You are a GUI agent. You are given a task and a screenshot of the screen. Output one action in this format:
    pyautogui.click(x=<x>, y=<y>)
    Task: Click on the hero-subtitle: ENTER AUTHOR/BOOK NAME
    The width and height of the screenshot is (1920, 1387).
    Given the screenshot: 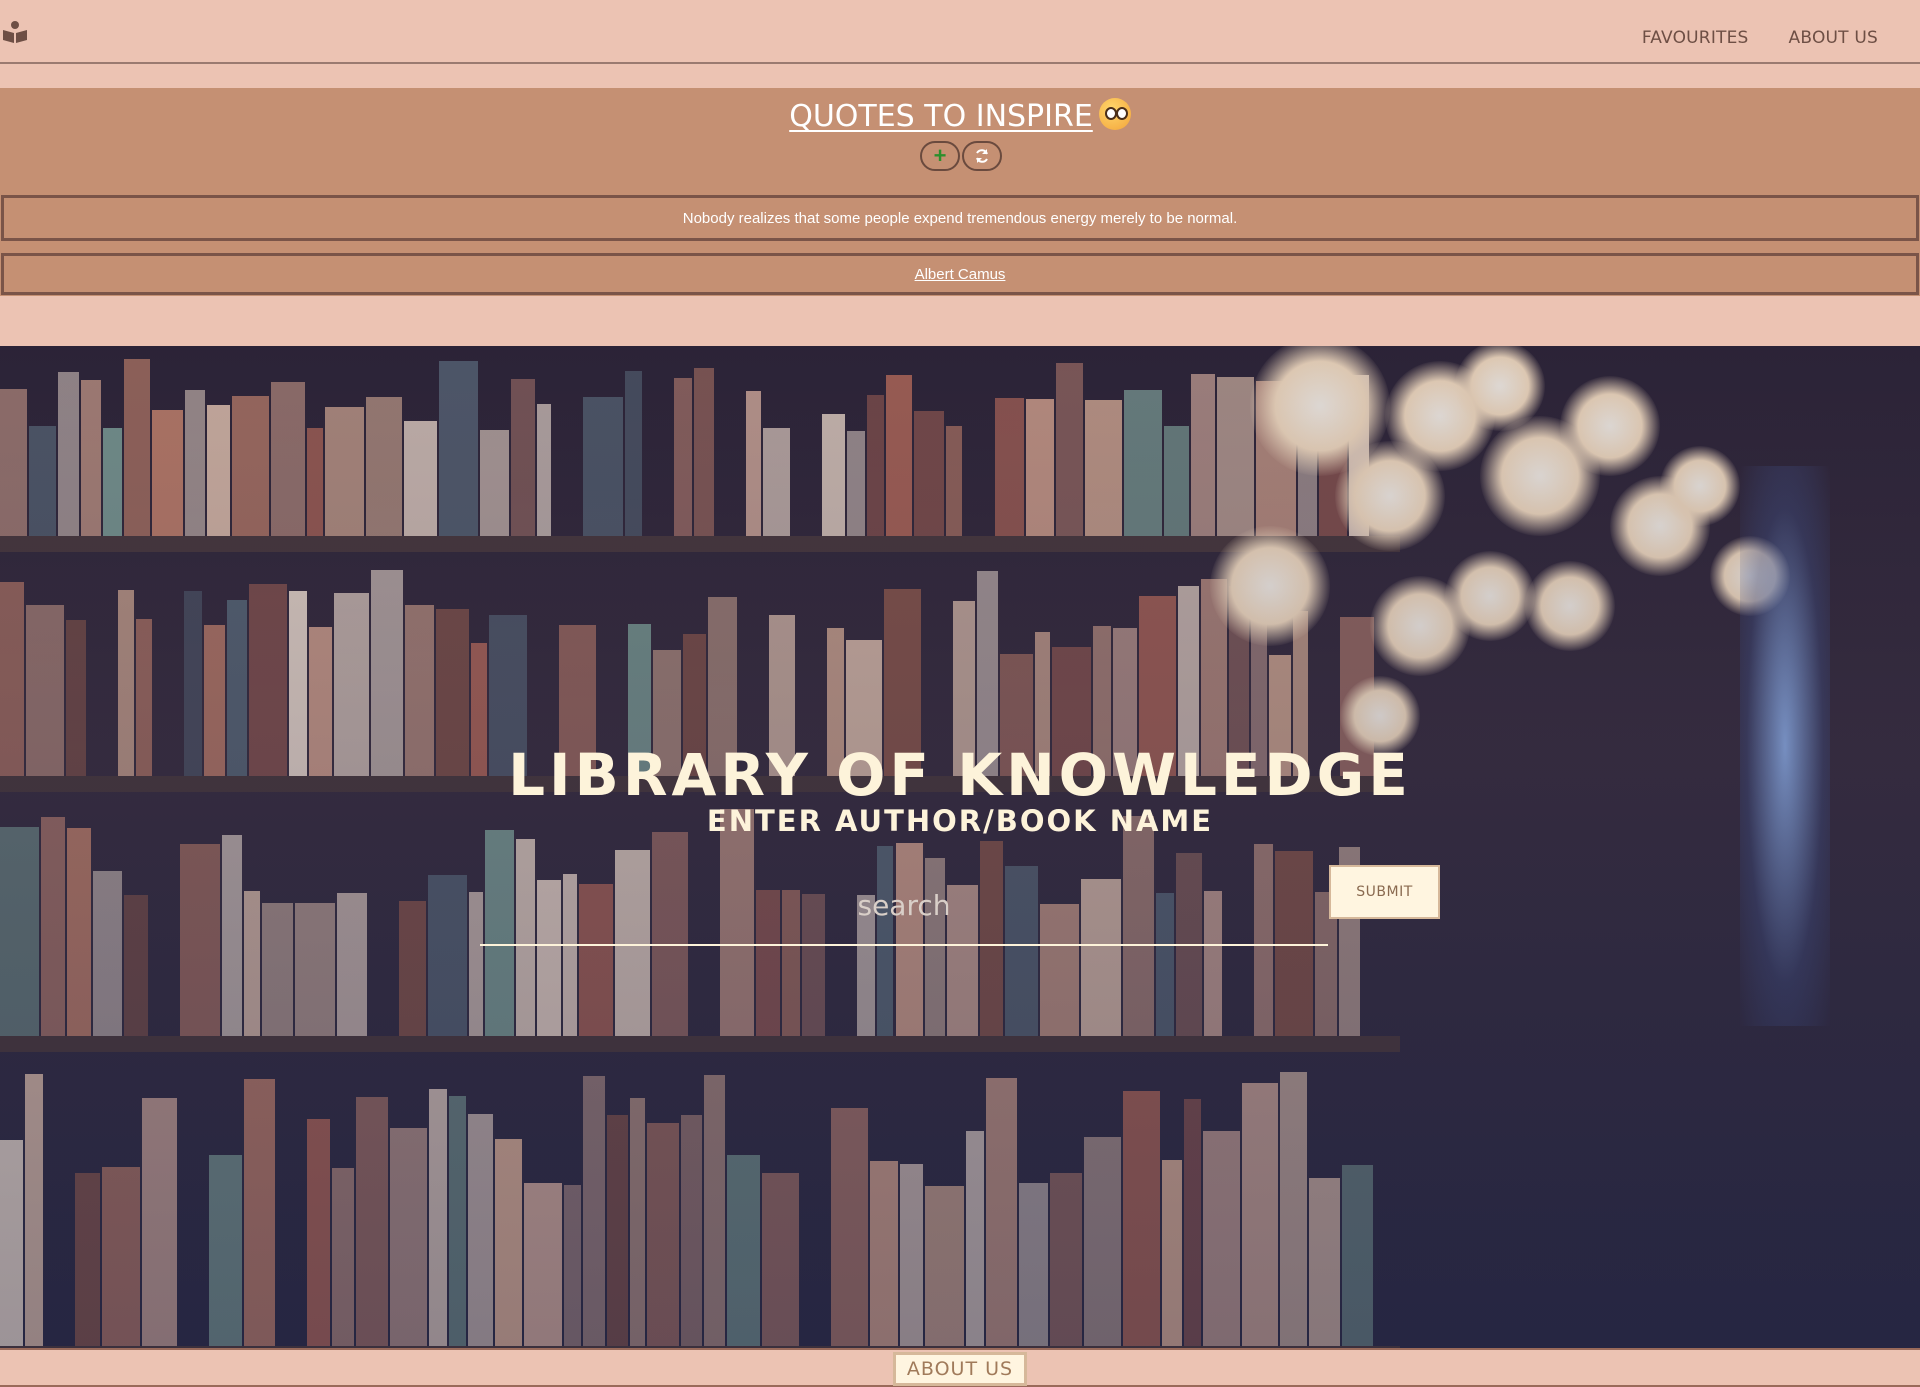 What is the action you would take?
    pyautogui.click(x=960, y=821)
    